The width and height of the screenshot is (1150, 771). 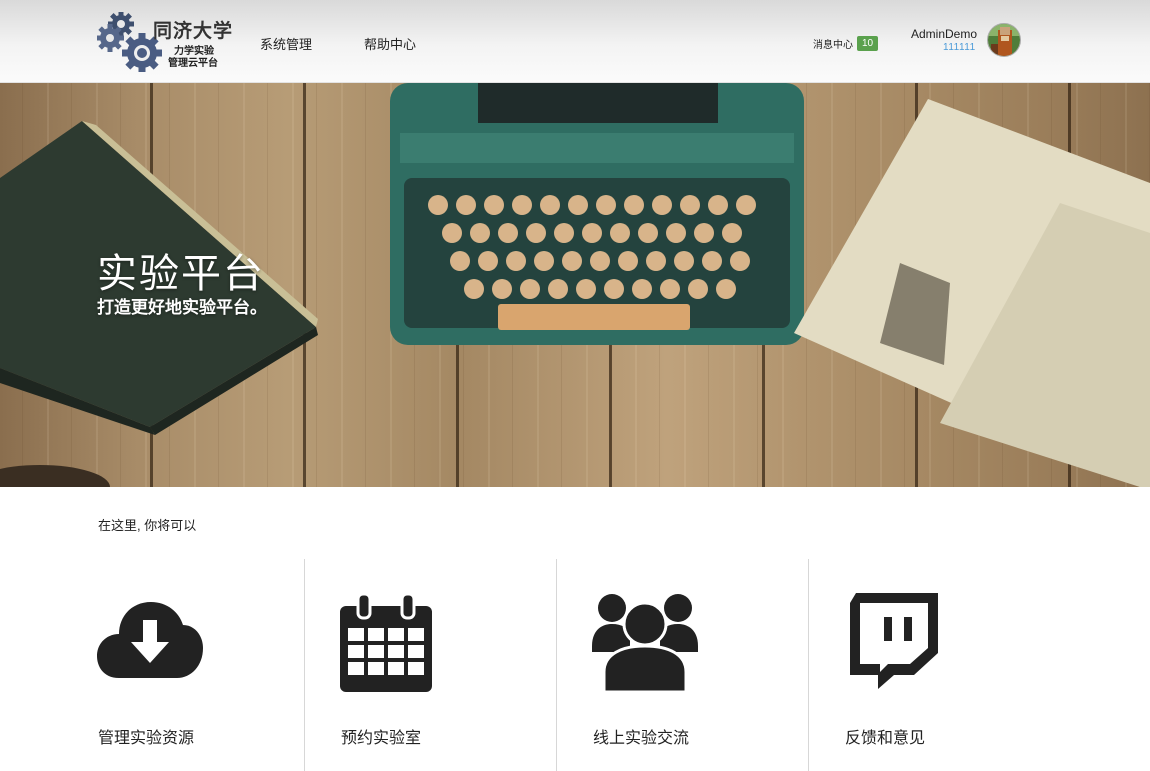 What do you see at coordinates (193, 63) in the screenshot?
I see `logo-subtitle-line2: 管理云平台` at bounding box center [193, 63].